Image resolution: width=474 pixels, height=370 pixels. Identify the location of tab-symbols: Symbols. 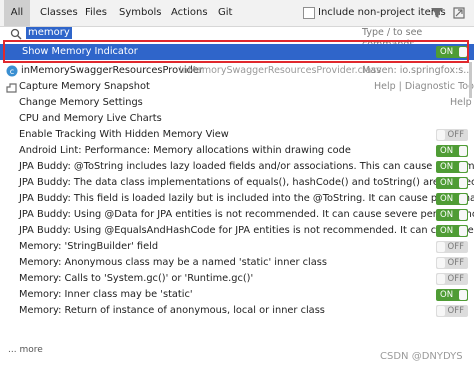
(140, 13).